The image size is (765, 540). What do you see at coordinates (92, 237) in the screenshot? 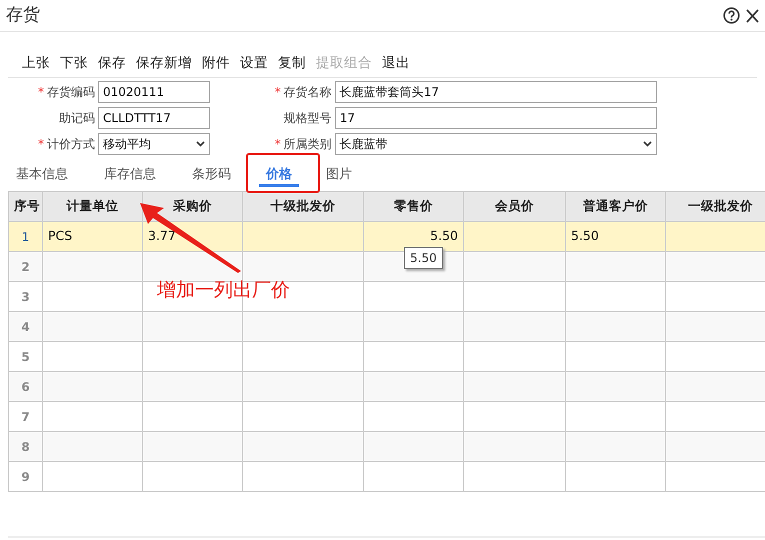
I see `table-cell: PCS` at bounding box center [92, 237].